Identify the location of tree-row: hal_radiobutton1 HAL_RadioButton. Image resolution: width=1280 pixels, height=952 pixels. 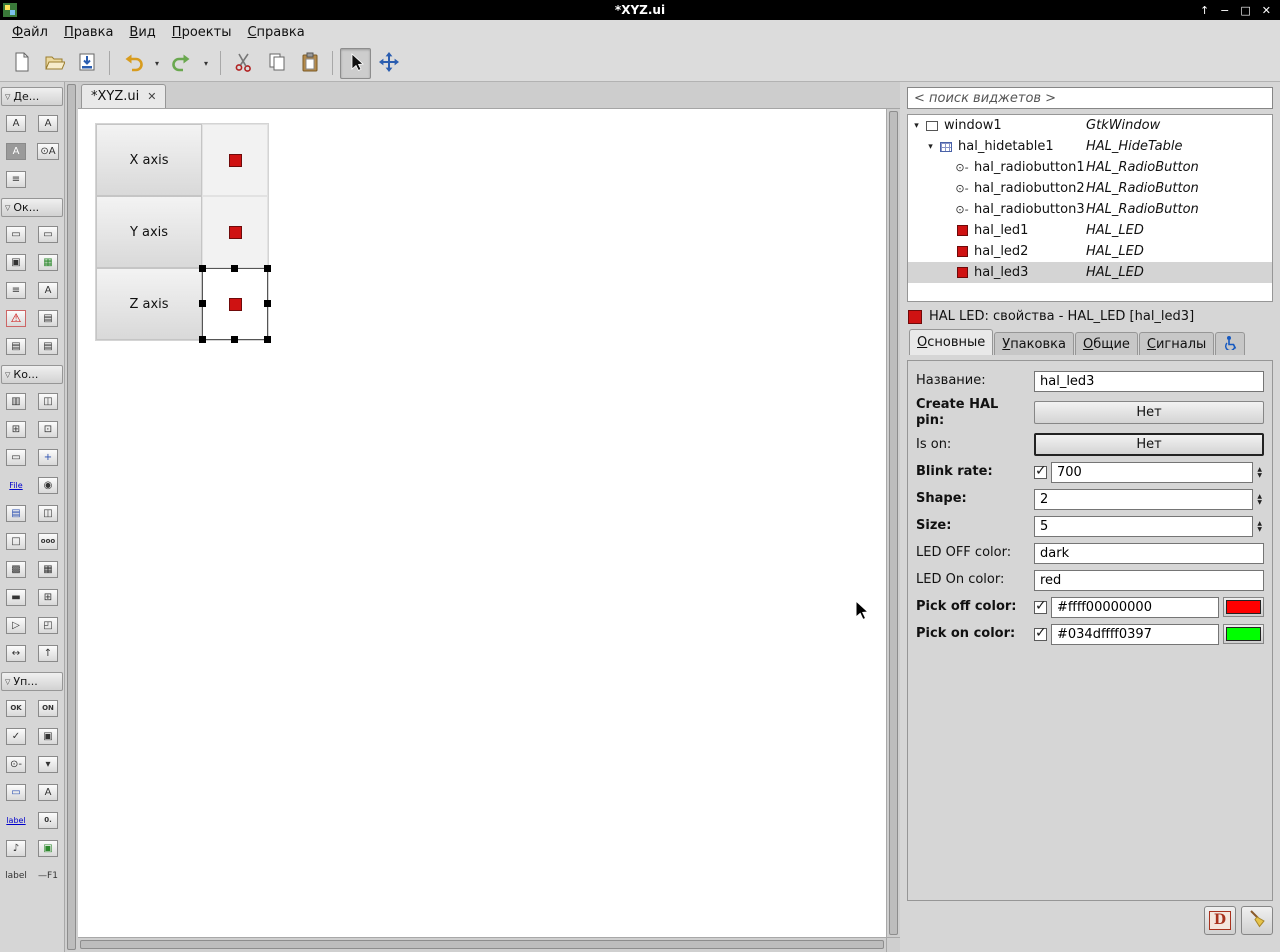
(1090, 167).